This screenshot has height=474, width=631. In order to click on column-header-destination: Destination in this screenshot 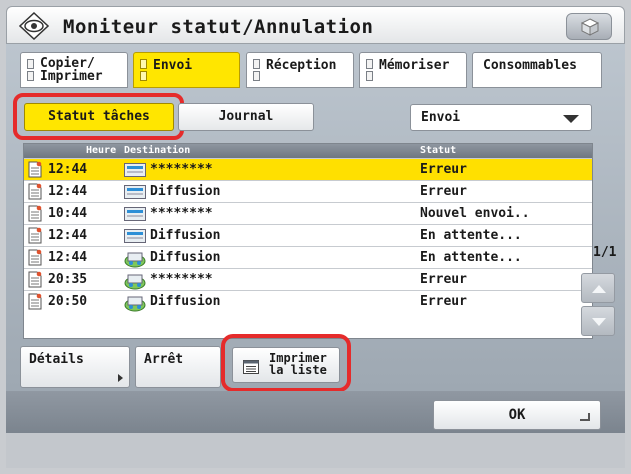, I will do `click(157, 150)`.